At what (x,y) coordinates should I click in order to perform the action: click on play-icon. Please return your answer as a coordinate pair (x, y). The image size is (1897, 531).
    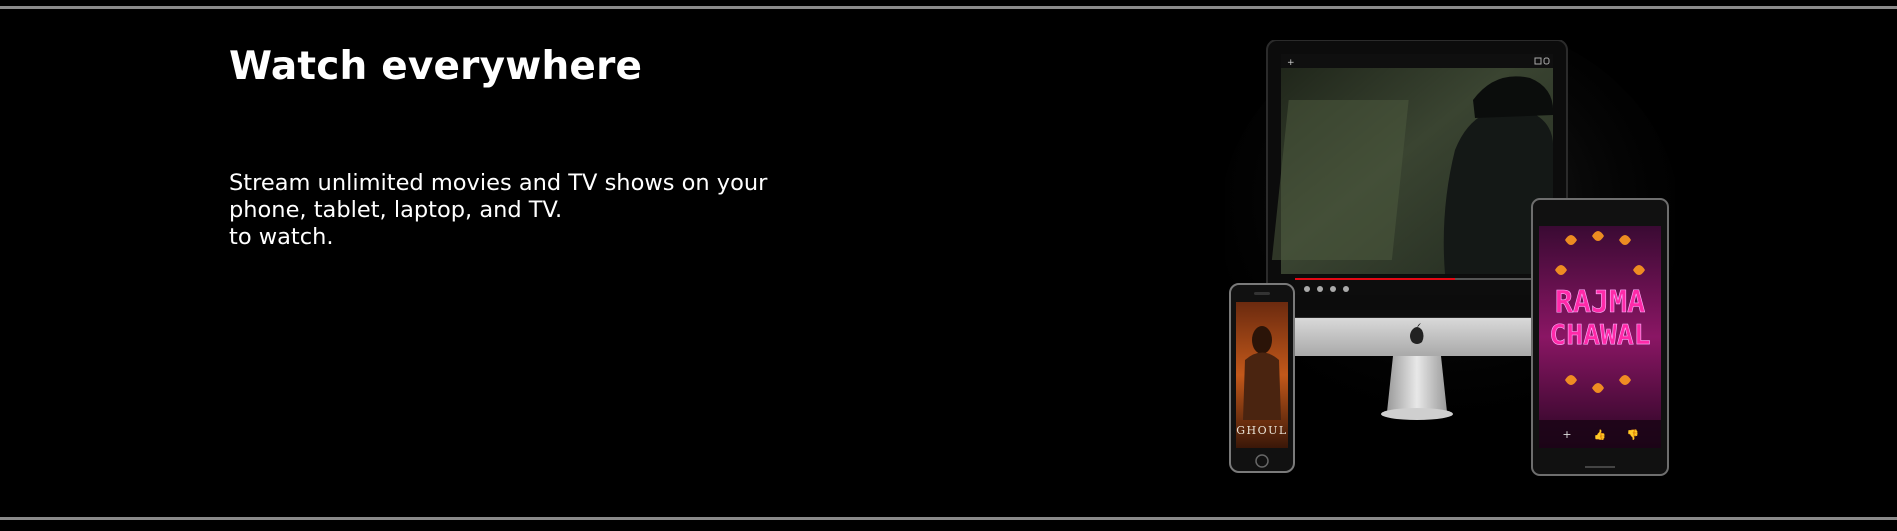
    Looking at the image, I should click on (1307, 289).